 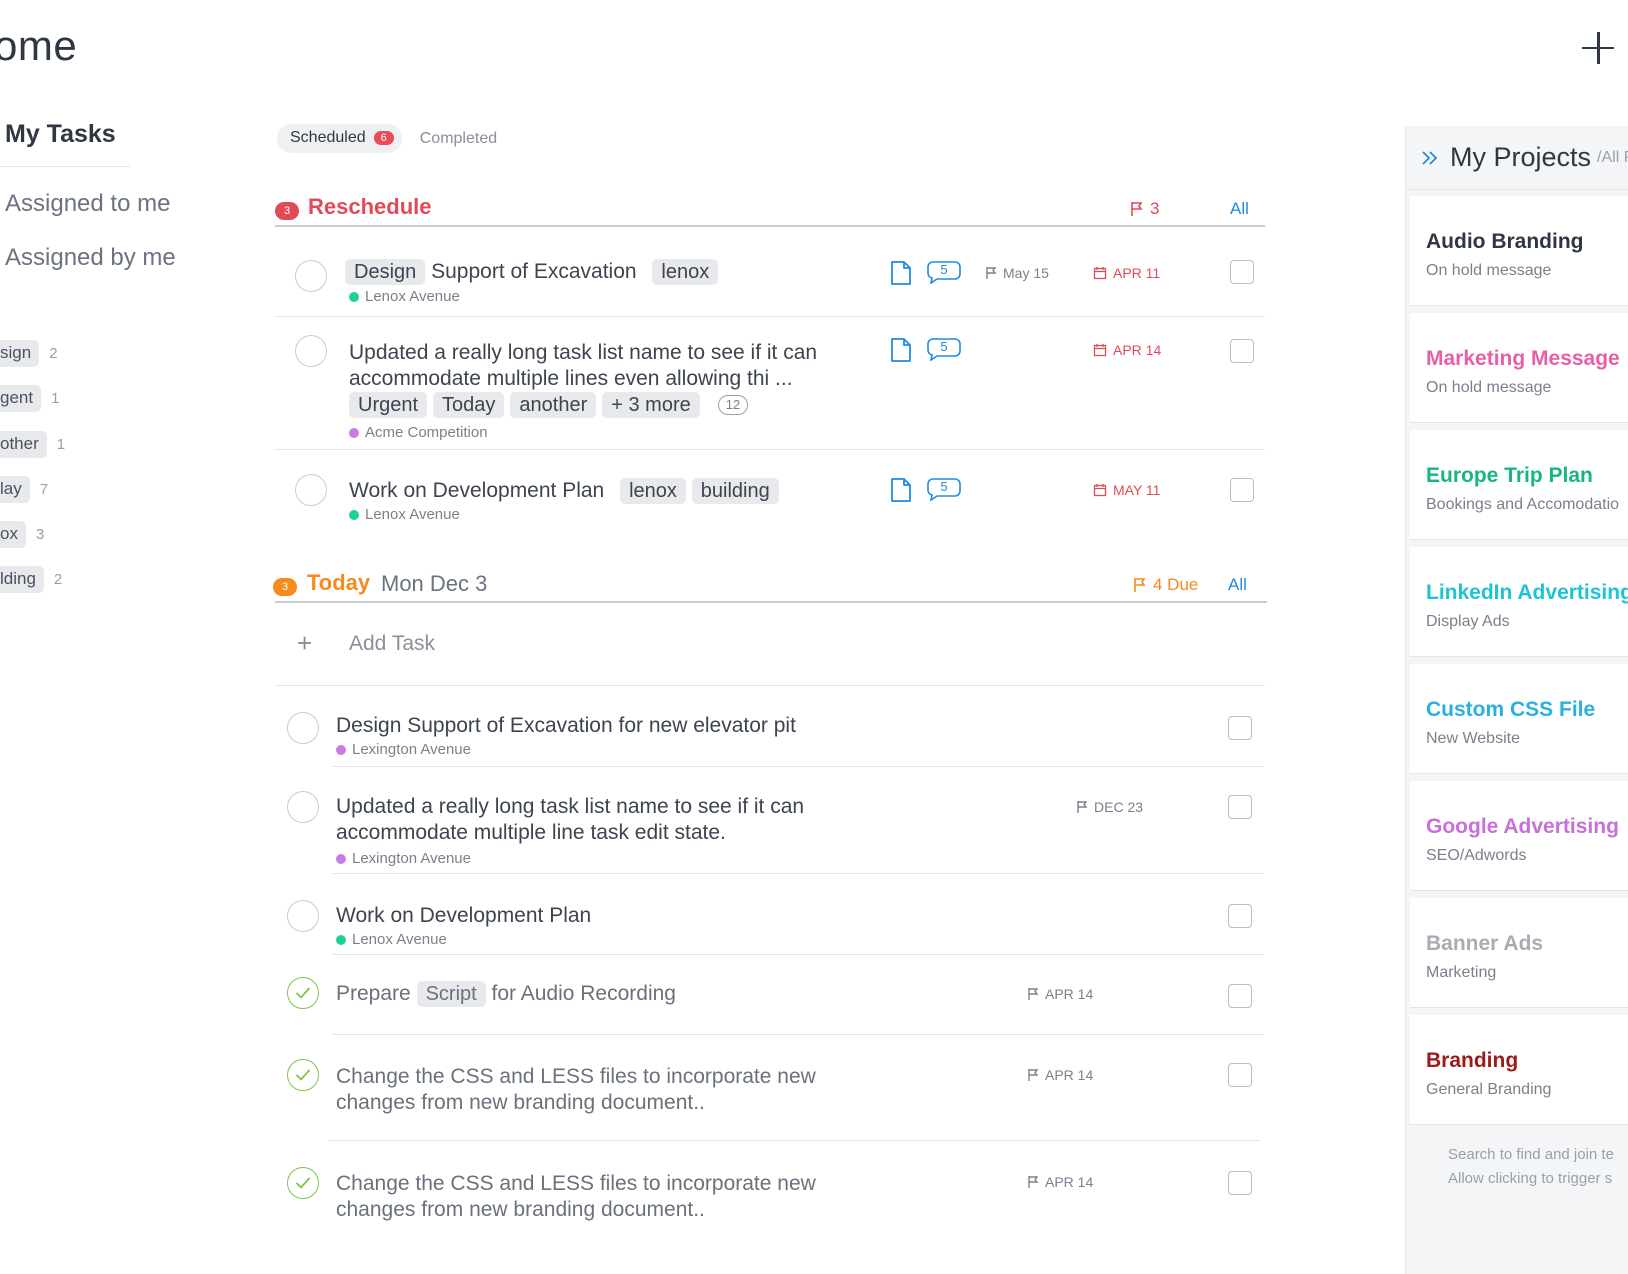 What do you see at coordinates (341, 749) in the screenshot?
I see `project-dot` at bounding box center [341, 749].